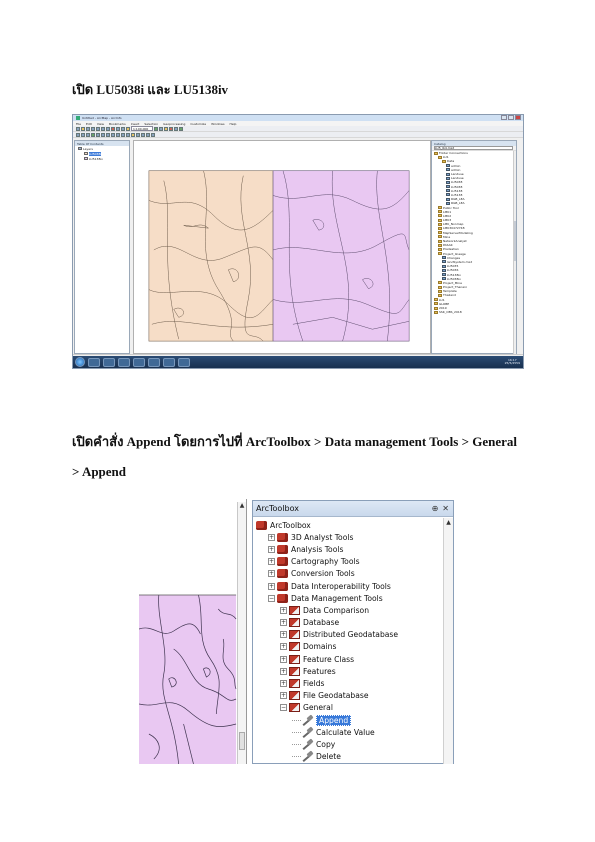 Image resolution: width=595 pixels, height=842 pixels. I want to click on start-button-icon, so click(80, 362).